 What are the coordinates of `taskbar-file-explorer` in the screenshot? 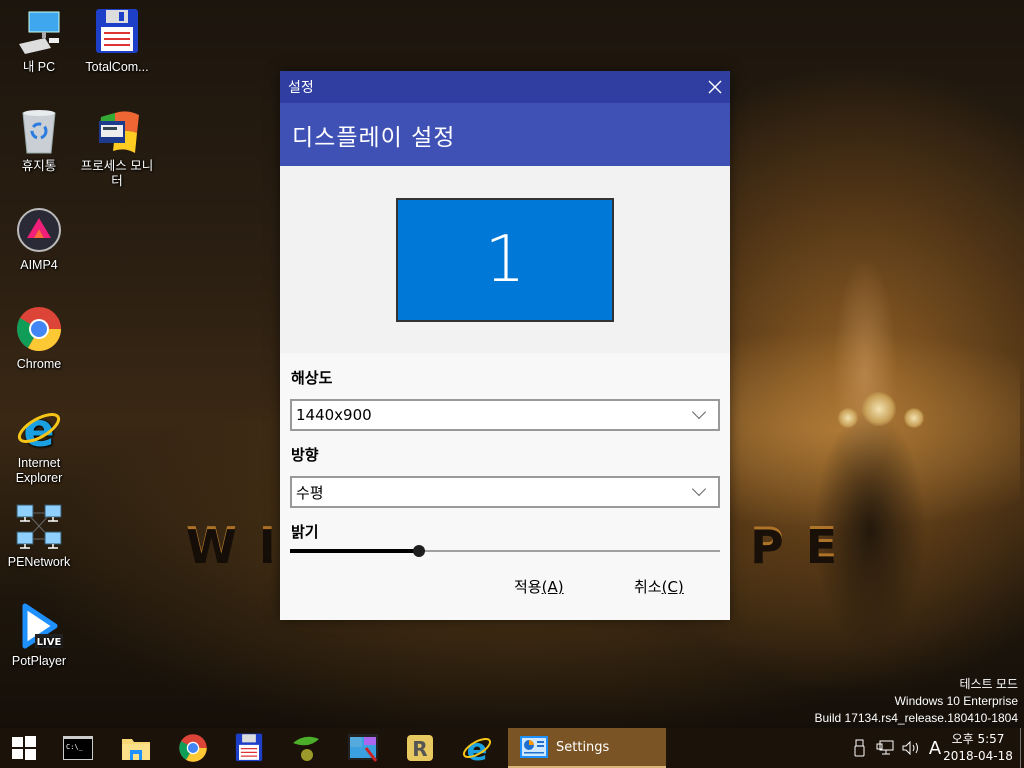 It's located at (136, 748).